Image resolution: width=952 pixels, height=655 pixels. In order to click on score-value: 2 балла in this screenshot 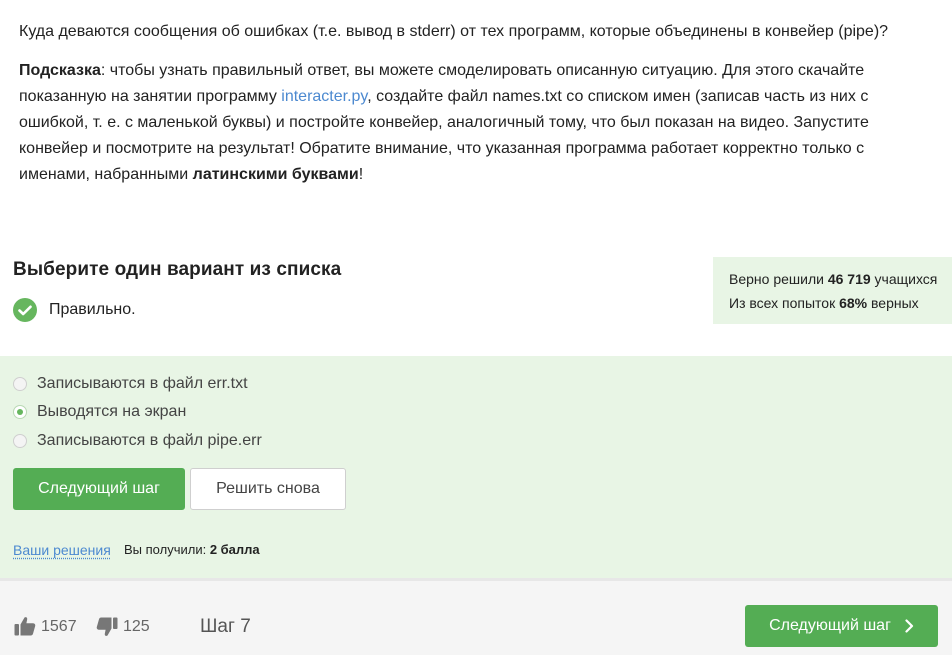, I will do `click(234, 549)`.